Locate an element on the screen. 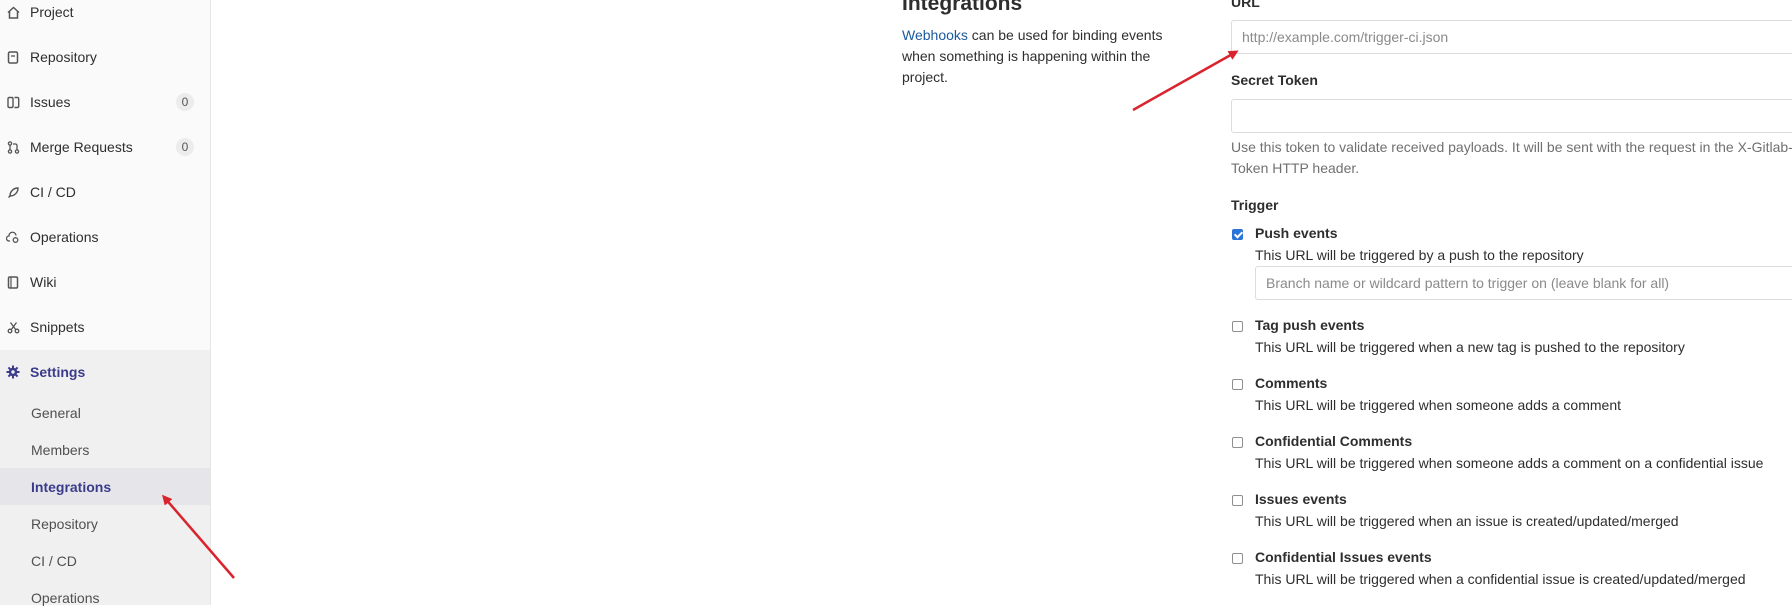  gear-icon is located at coordinates (13, 372).